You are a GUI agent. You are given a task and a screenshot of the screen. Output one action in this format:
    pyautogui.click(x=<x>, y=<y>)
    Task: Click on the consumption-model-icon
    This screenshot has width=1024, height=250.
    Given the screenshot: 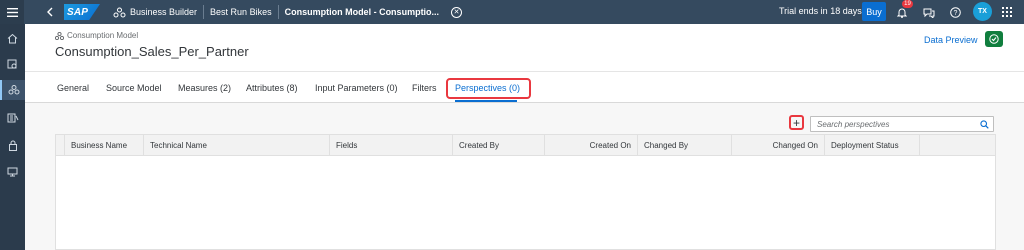 What is the action you would take?
    pyautogui.click(x=59, y=35)
    